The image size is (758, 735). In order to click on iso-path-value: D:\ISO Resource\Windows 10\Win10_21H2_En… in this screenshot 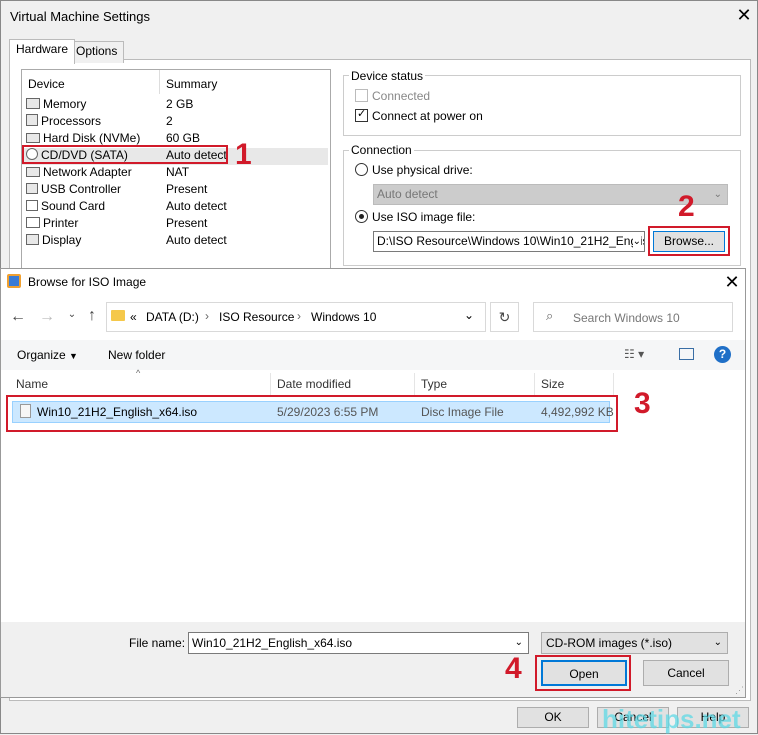, I will do `click(511, 241)`.